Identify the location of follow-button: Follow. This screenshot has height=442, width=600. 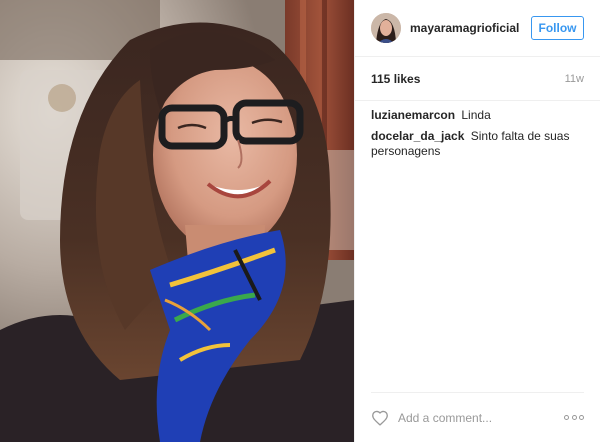
(557, 28).